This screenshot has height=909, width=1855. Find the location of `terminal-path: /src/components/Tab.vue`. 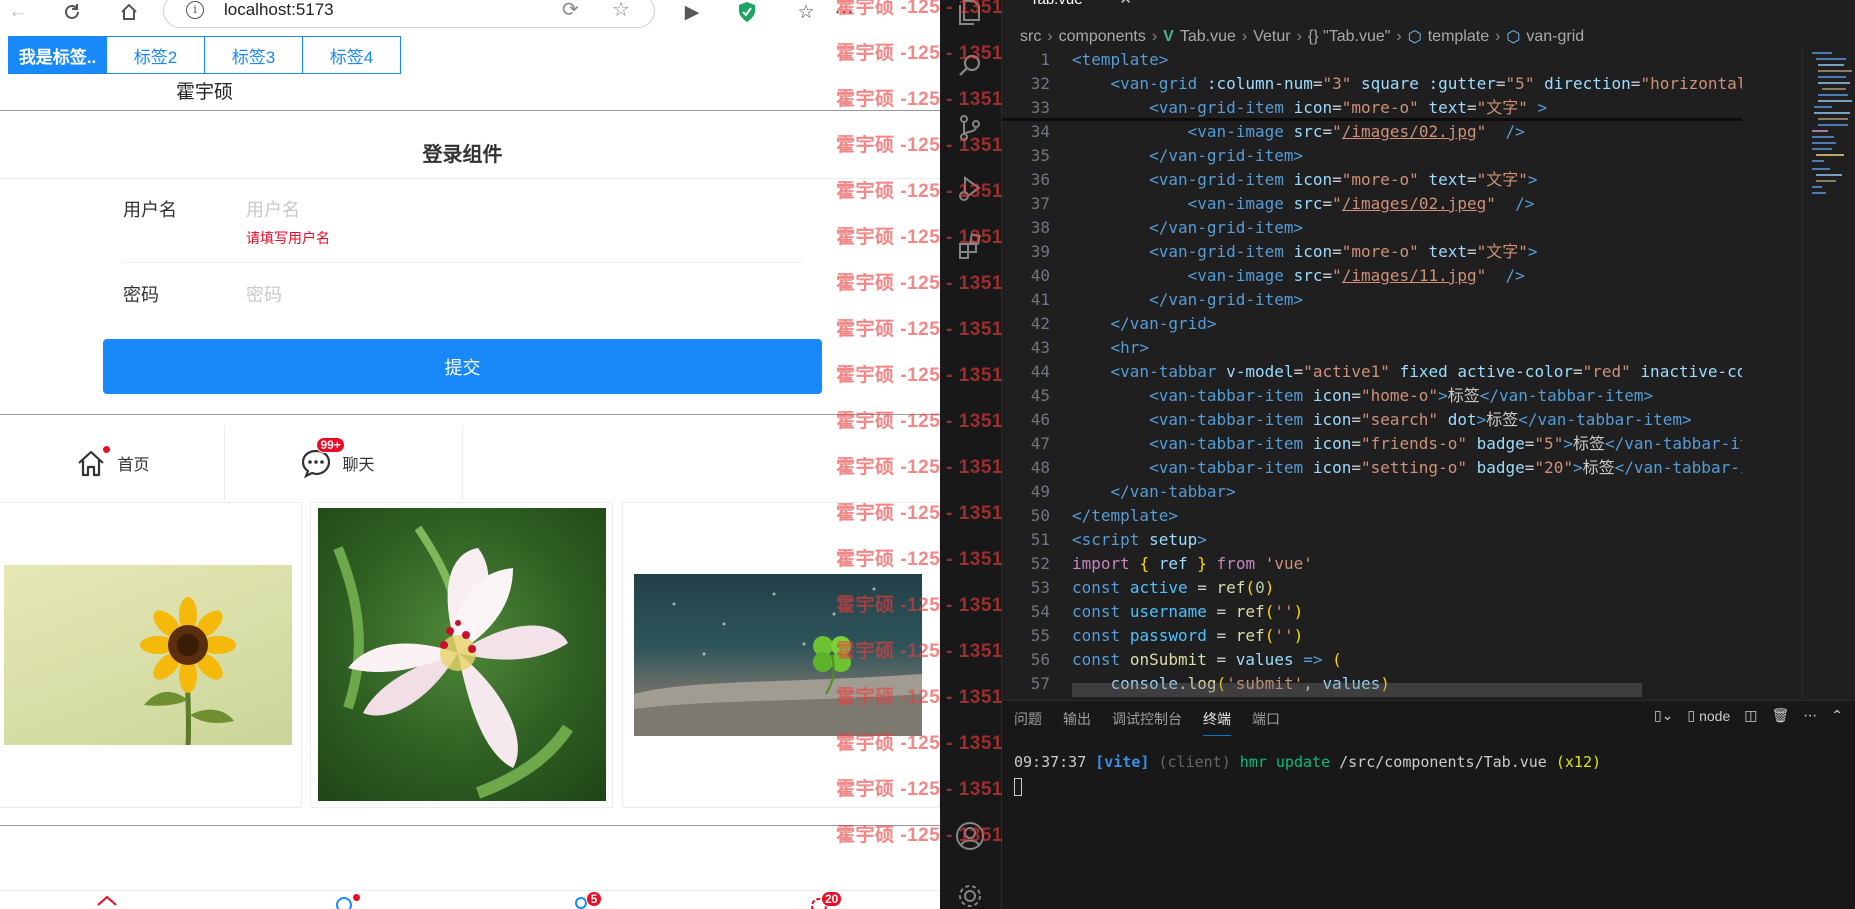

terminal-path: /src/components/Tab.vue is located at coordinates (1443, 762).